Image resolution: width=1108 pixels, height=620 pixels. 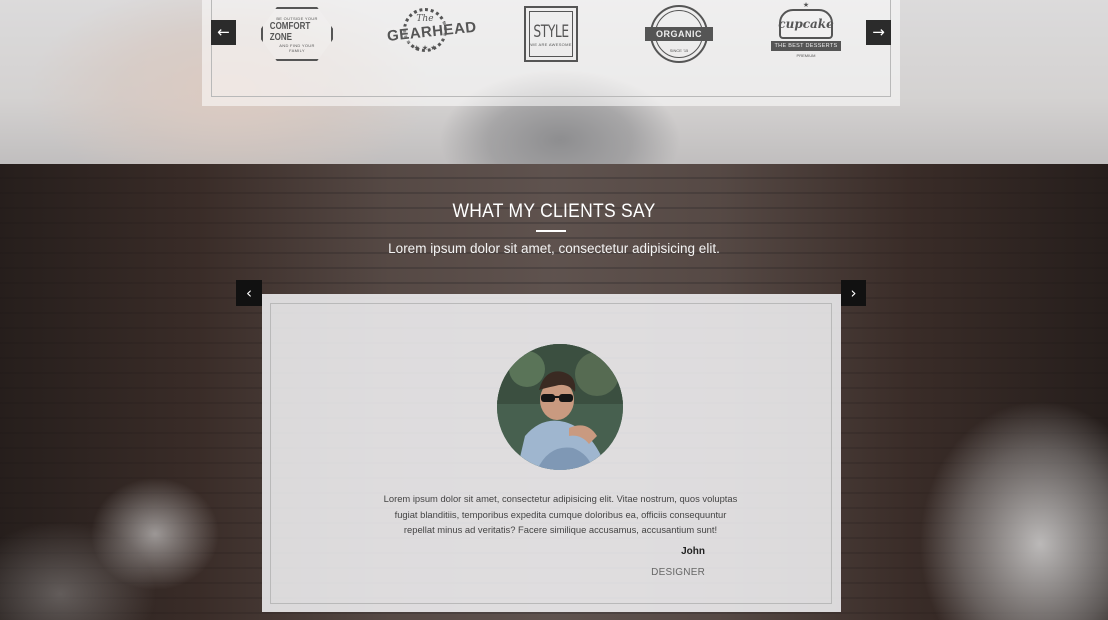 I want to click on client-logo-cupcake: ★ cupcake THE BEST DESSERTS PREMIUM, so click(x=806, y=33).